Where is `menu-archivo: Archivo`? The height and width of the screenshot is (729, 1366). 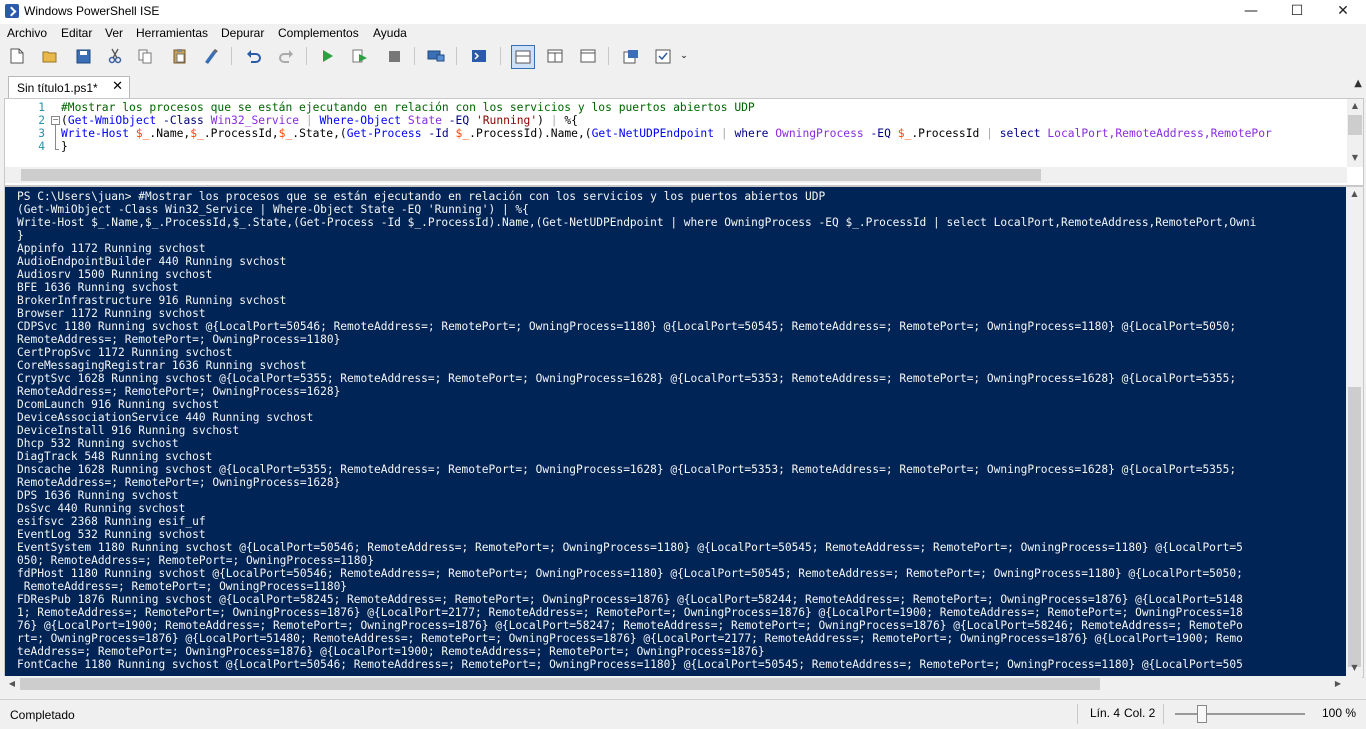
menu-archivo: Archivo is located at coordinates (27, 33).